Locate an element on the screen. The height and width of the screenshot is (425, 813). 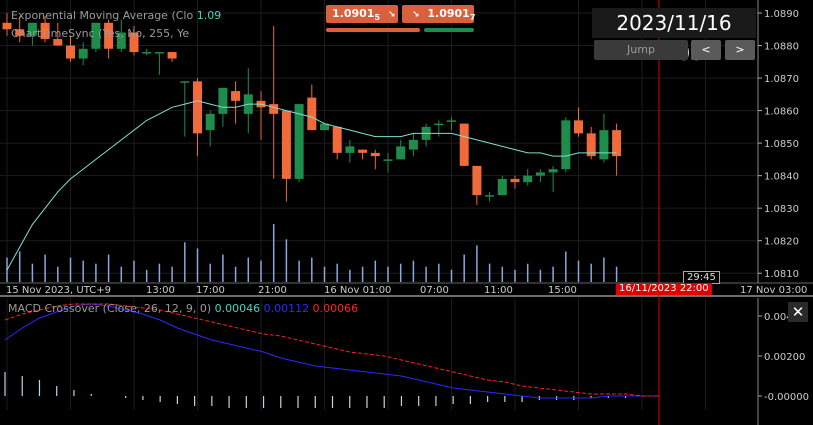
prev-button: < is located at coordinates (706, 50).